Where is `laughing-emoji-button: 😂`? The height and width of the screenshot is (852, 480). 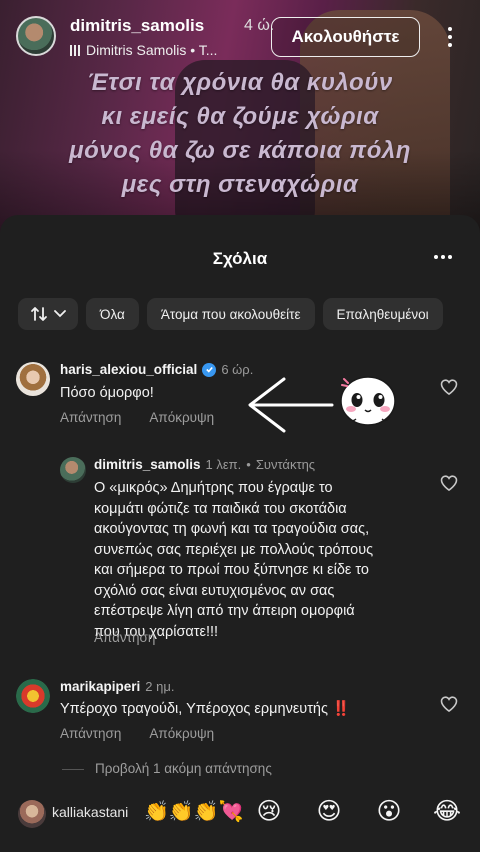
laughing-emoji-button: 😂 is located at coordinates (447, 812).